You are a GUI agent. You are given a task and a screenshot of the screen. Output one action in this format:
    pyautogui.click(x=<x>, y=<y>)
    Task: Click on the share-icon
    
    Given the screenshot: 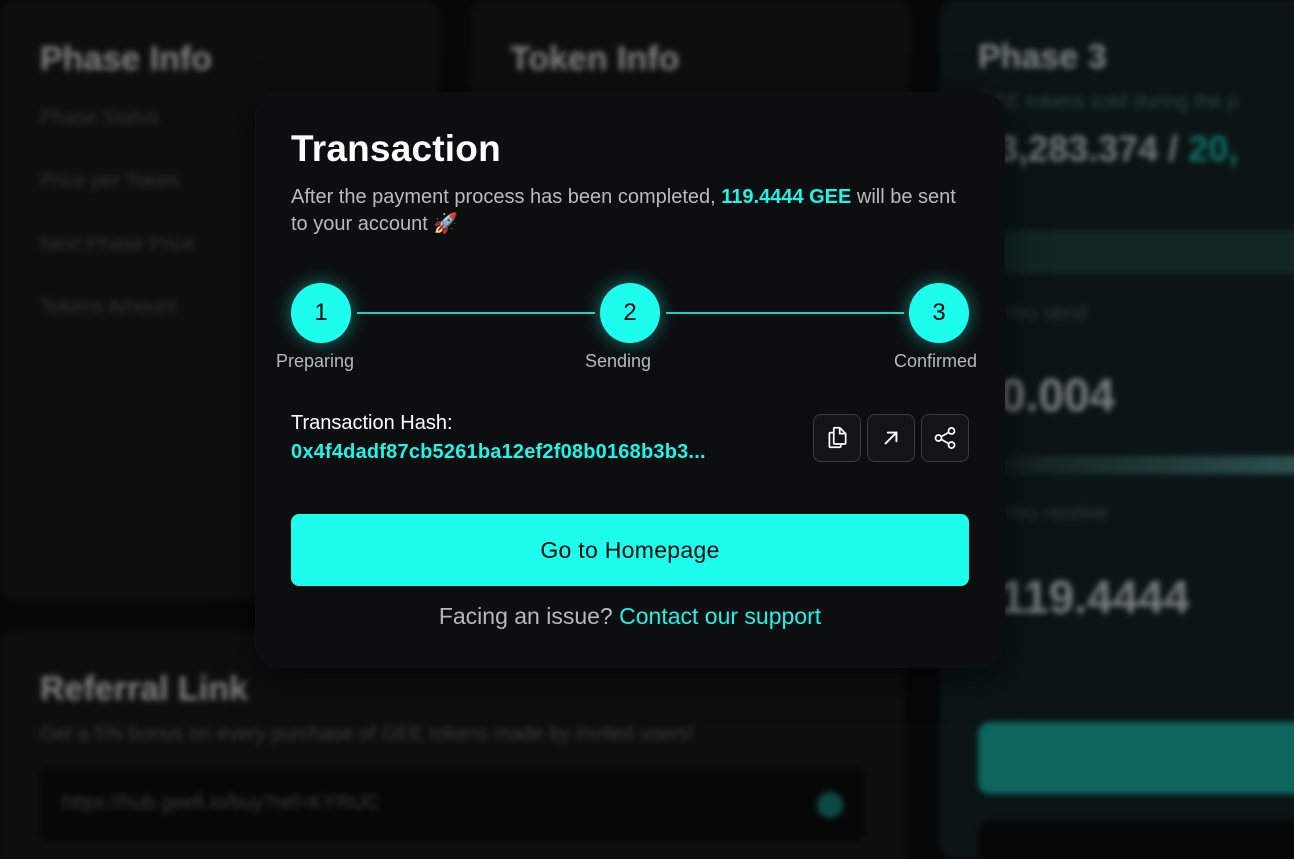 What is the action you would take?
    pyautogui.click(x=945, y=438)
    